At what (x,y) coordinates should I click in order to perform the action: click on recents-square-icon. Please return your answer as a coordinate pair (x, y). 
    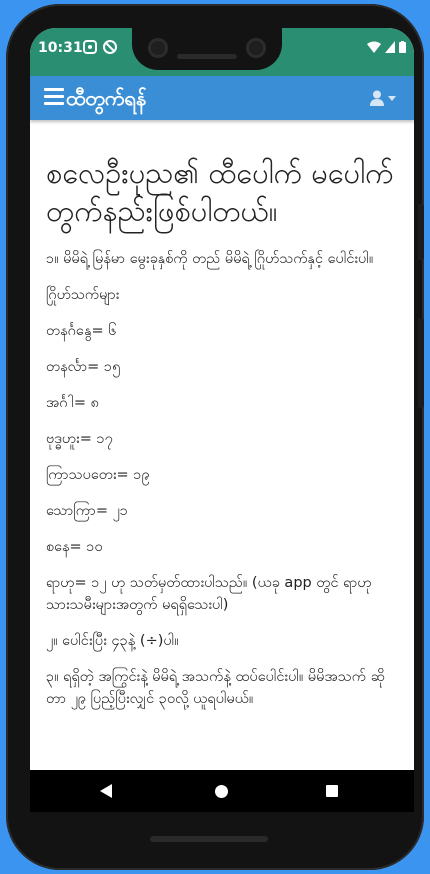
    Looking at the image, I should click on (332, 791).